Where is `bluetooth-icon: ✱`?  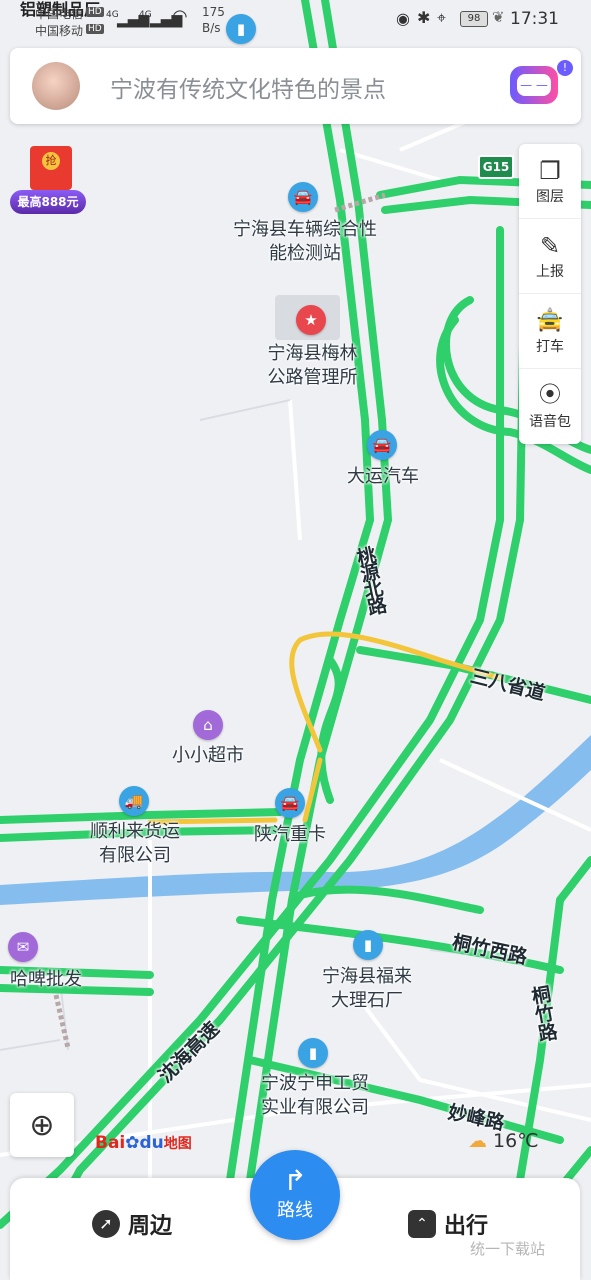 bluetooth-icon: ✱ is located at coordinates (424, 17).